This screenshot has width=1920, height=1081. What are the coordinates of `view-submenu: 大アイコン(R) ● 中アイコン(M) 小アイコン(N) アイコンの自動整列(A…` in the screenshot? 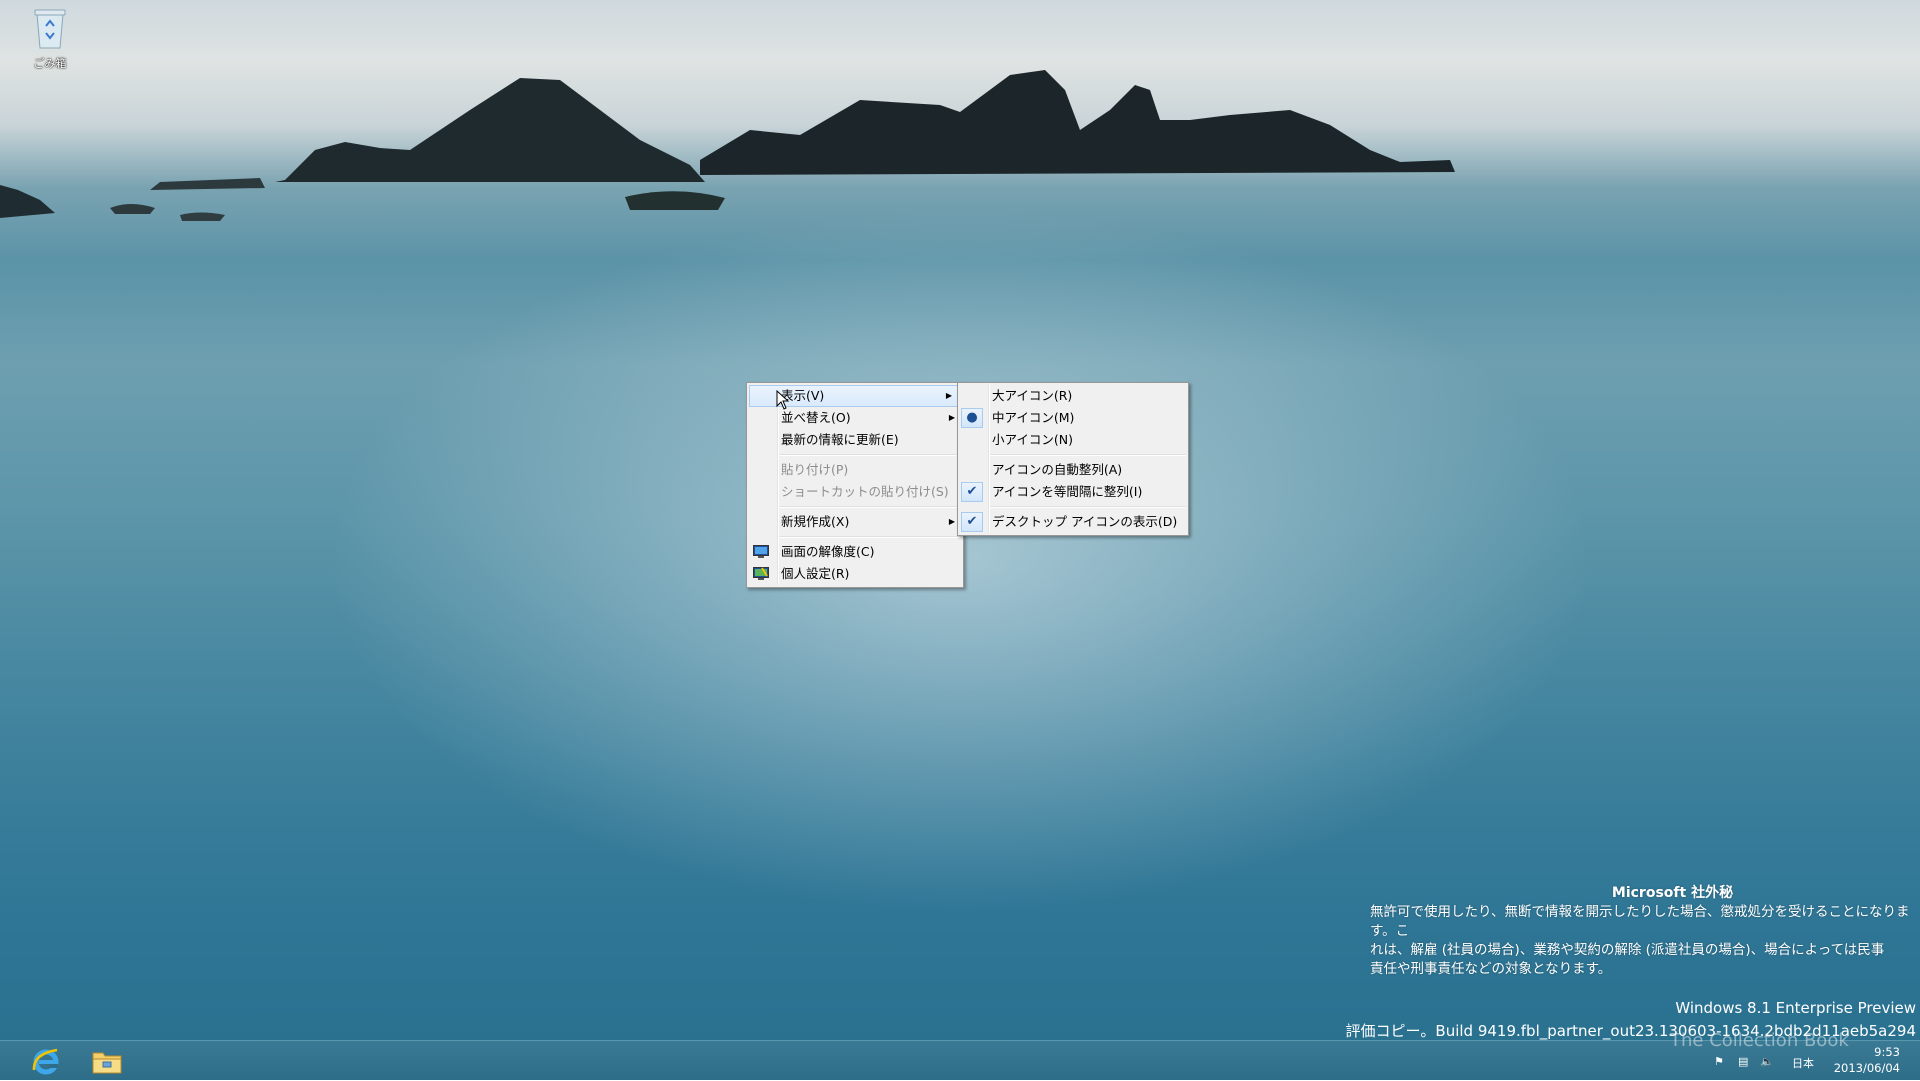 It's located at (1073, 459).